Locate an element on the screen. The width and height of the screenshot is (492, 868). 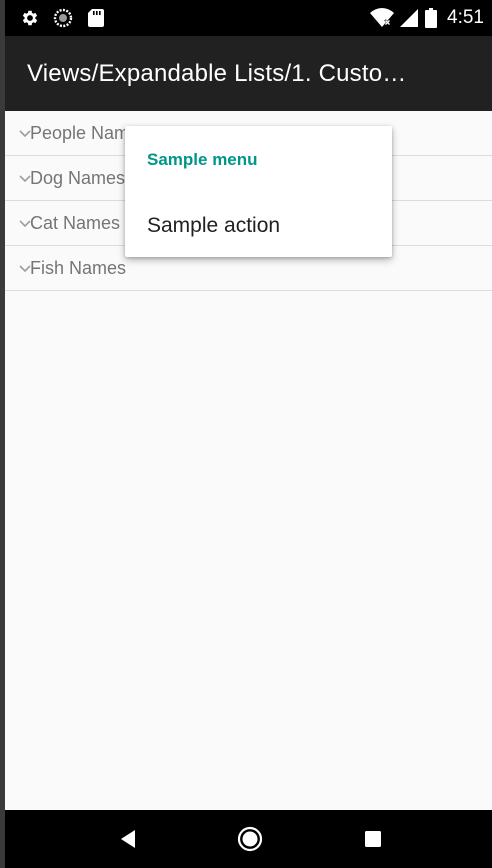
status-time: 4:51 is located at coordinates (465, 17).